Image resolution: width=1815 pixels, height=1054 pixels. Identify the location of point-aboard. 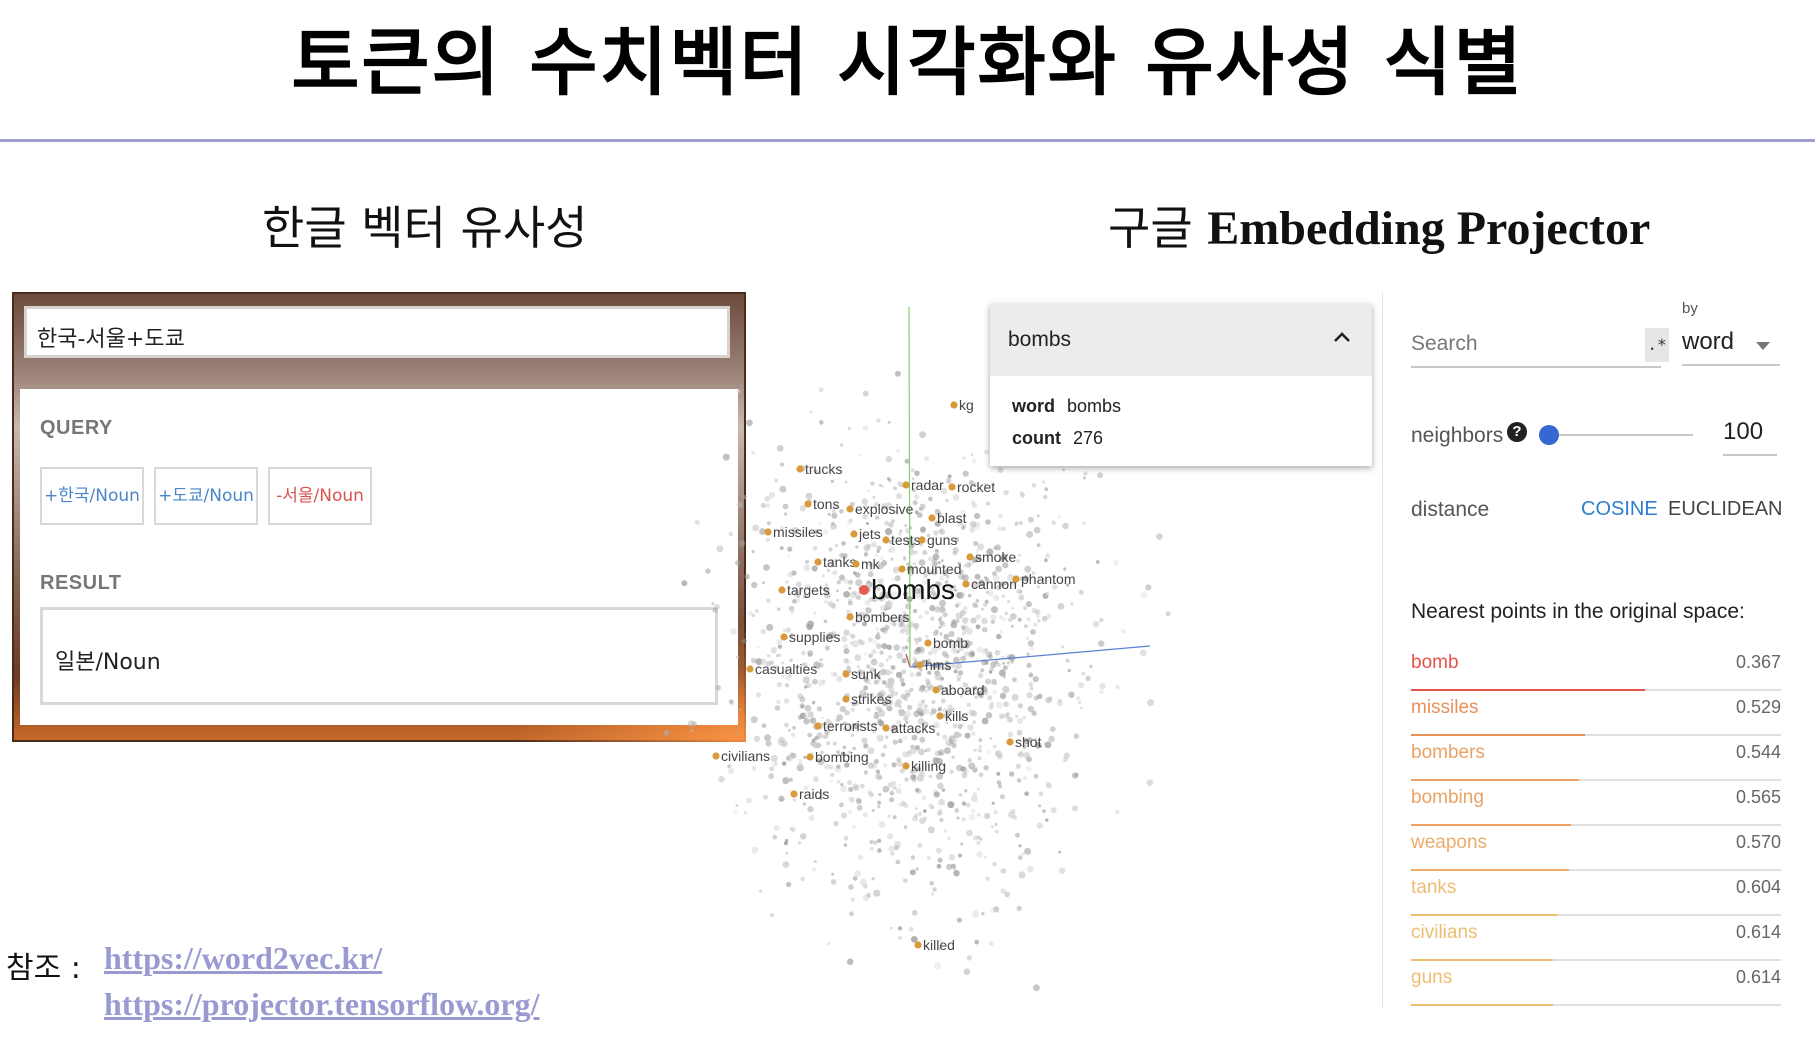
(936, 690).